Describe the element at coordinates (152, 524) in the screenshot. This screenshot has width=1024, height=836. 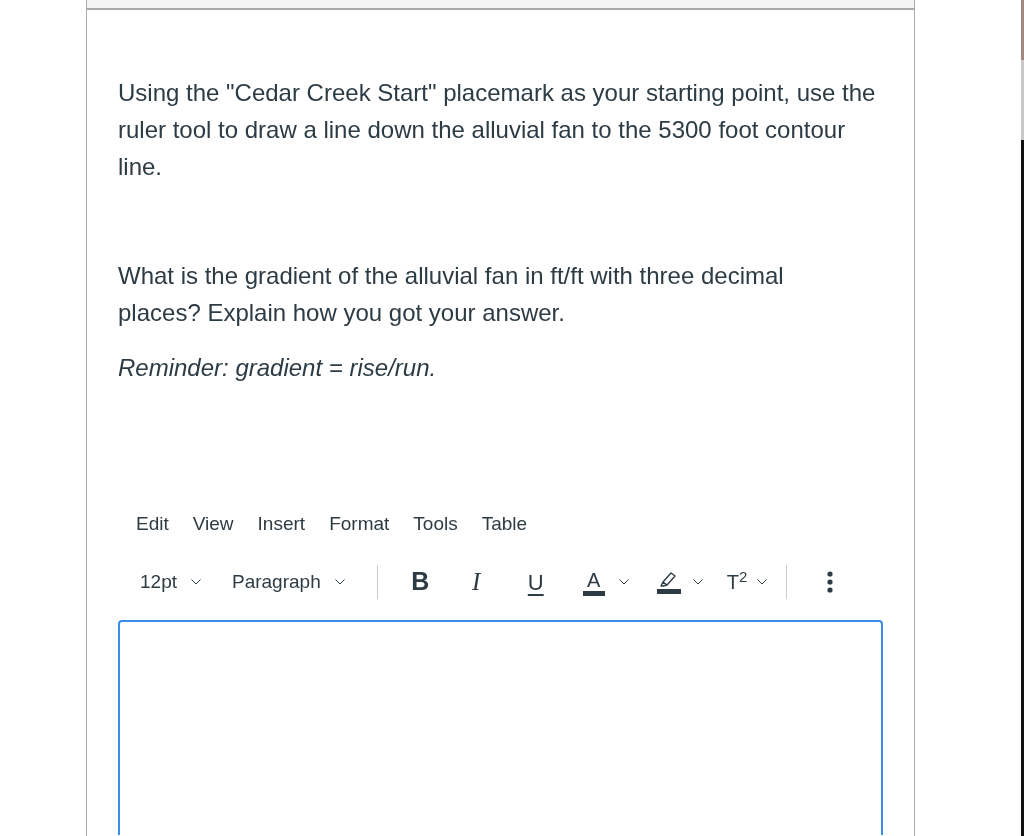
I see `menu-item: Edit` at that location.